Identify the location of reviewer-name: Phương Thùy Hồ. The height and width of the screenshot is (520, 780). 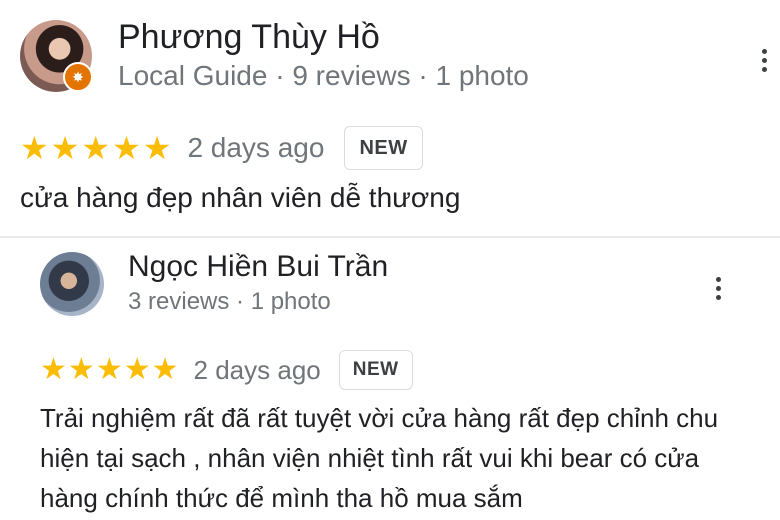
(249, 37).